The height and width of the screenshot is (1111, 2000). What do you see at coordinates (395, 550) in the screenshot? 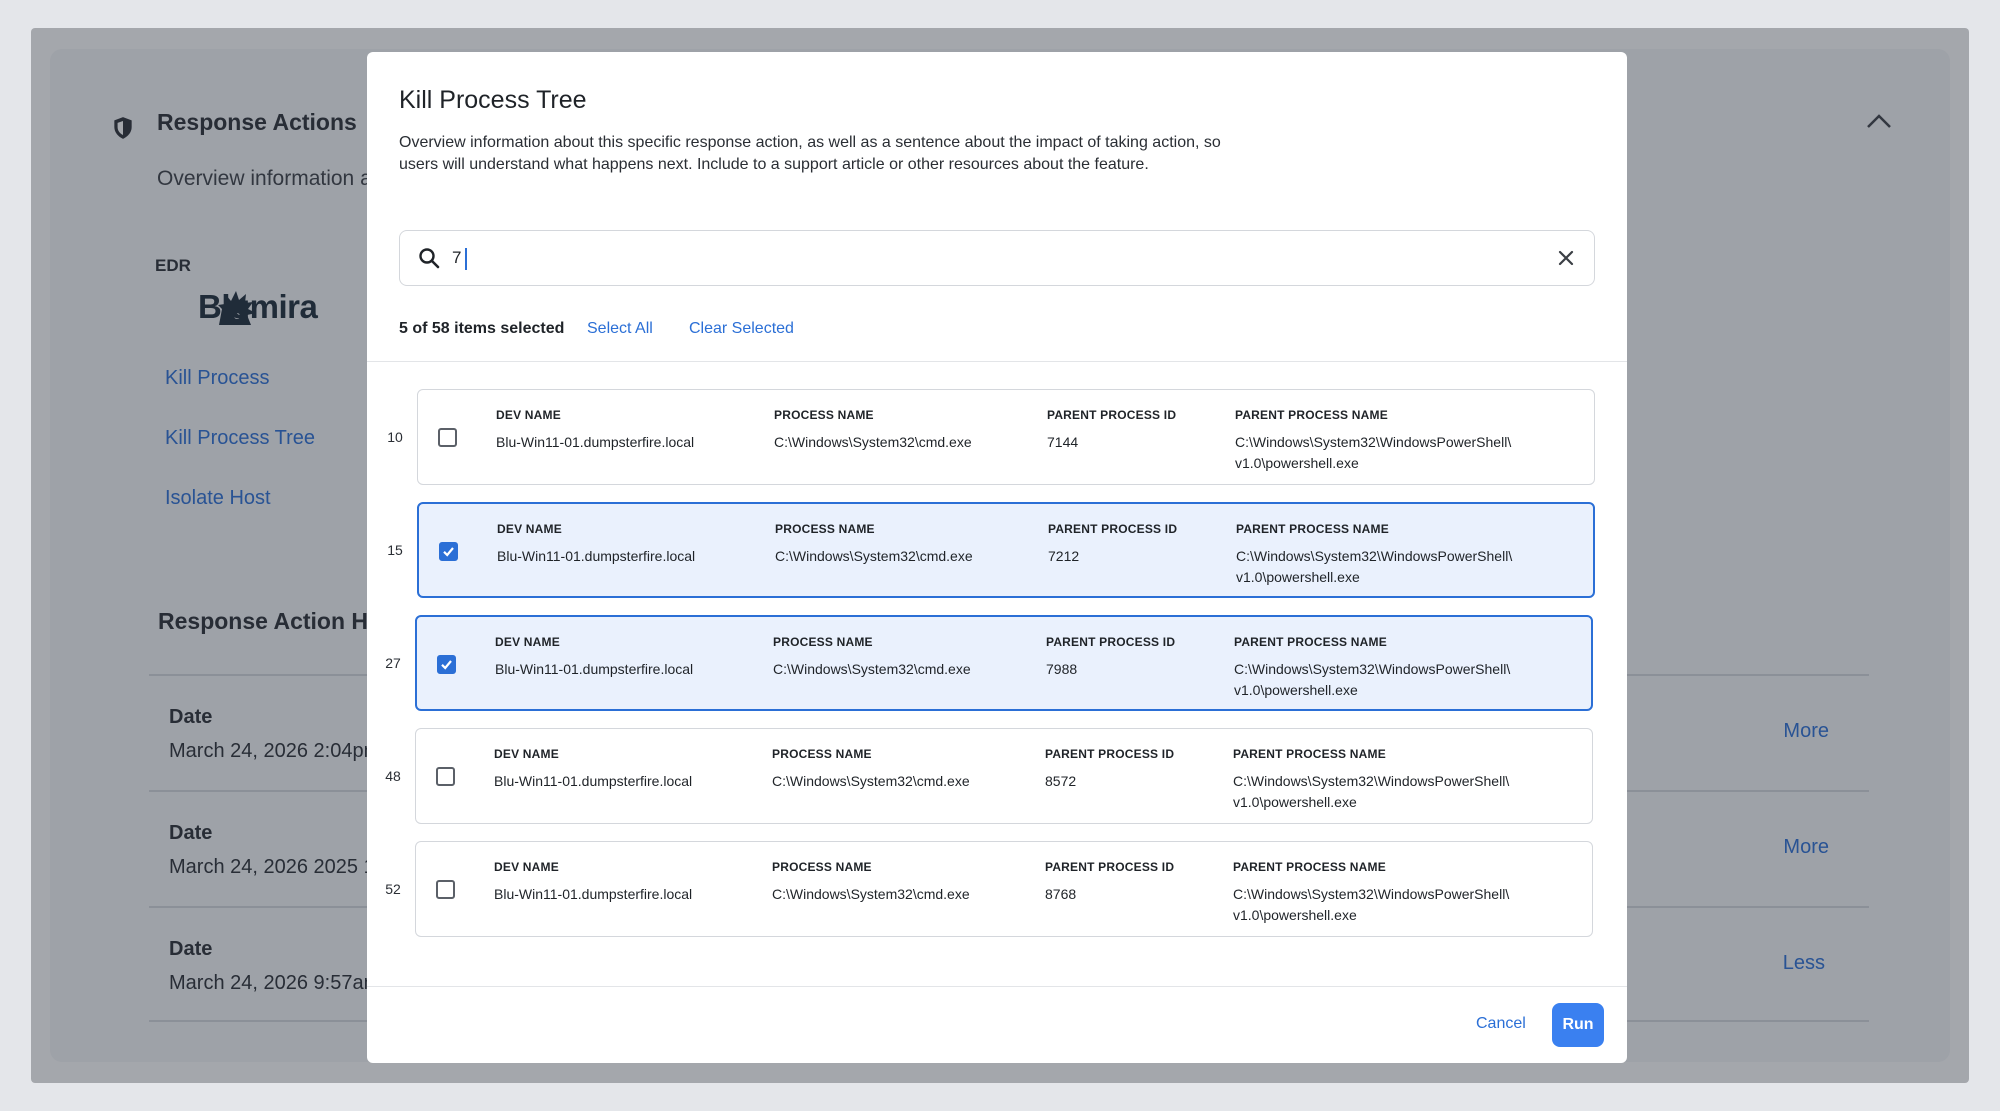
I see `row-number: 15` at bounding box center [395, 550].